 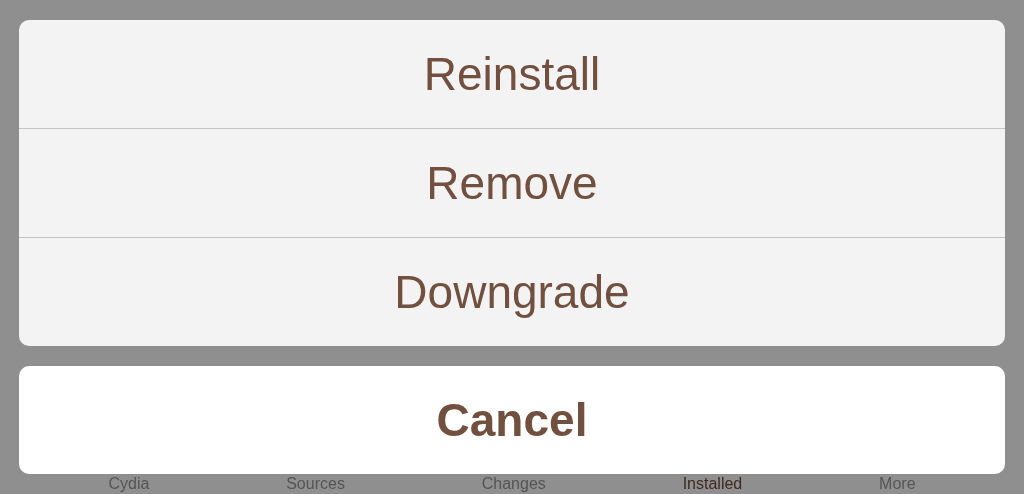 I want to click on tab: Sources, so click(x=315, y=484).